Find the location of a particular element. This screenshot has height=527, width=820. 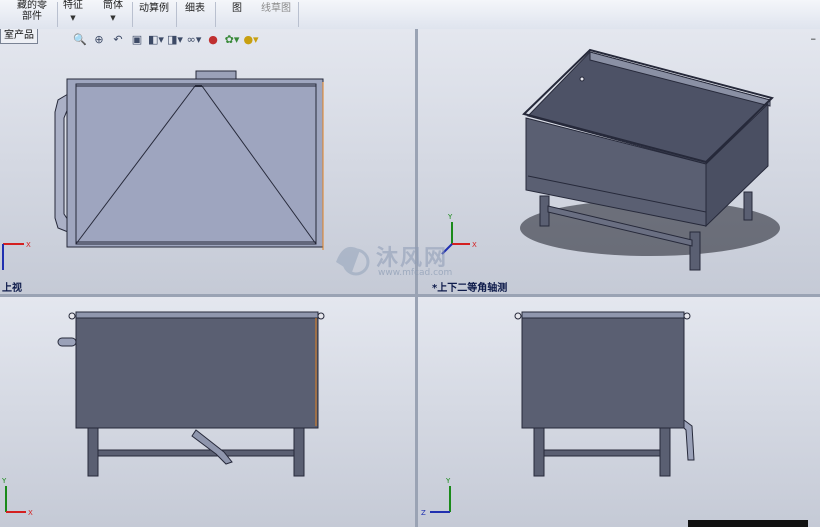

axis-triad-top: X is located at coordinates (16, 255).